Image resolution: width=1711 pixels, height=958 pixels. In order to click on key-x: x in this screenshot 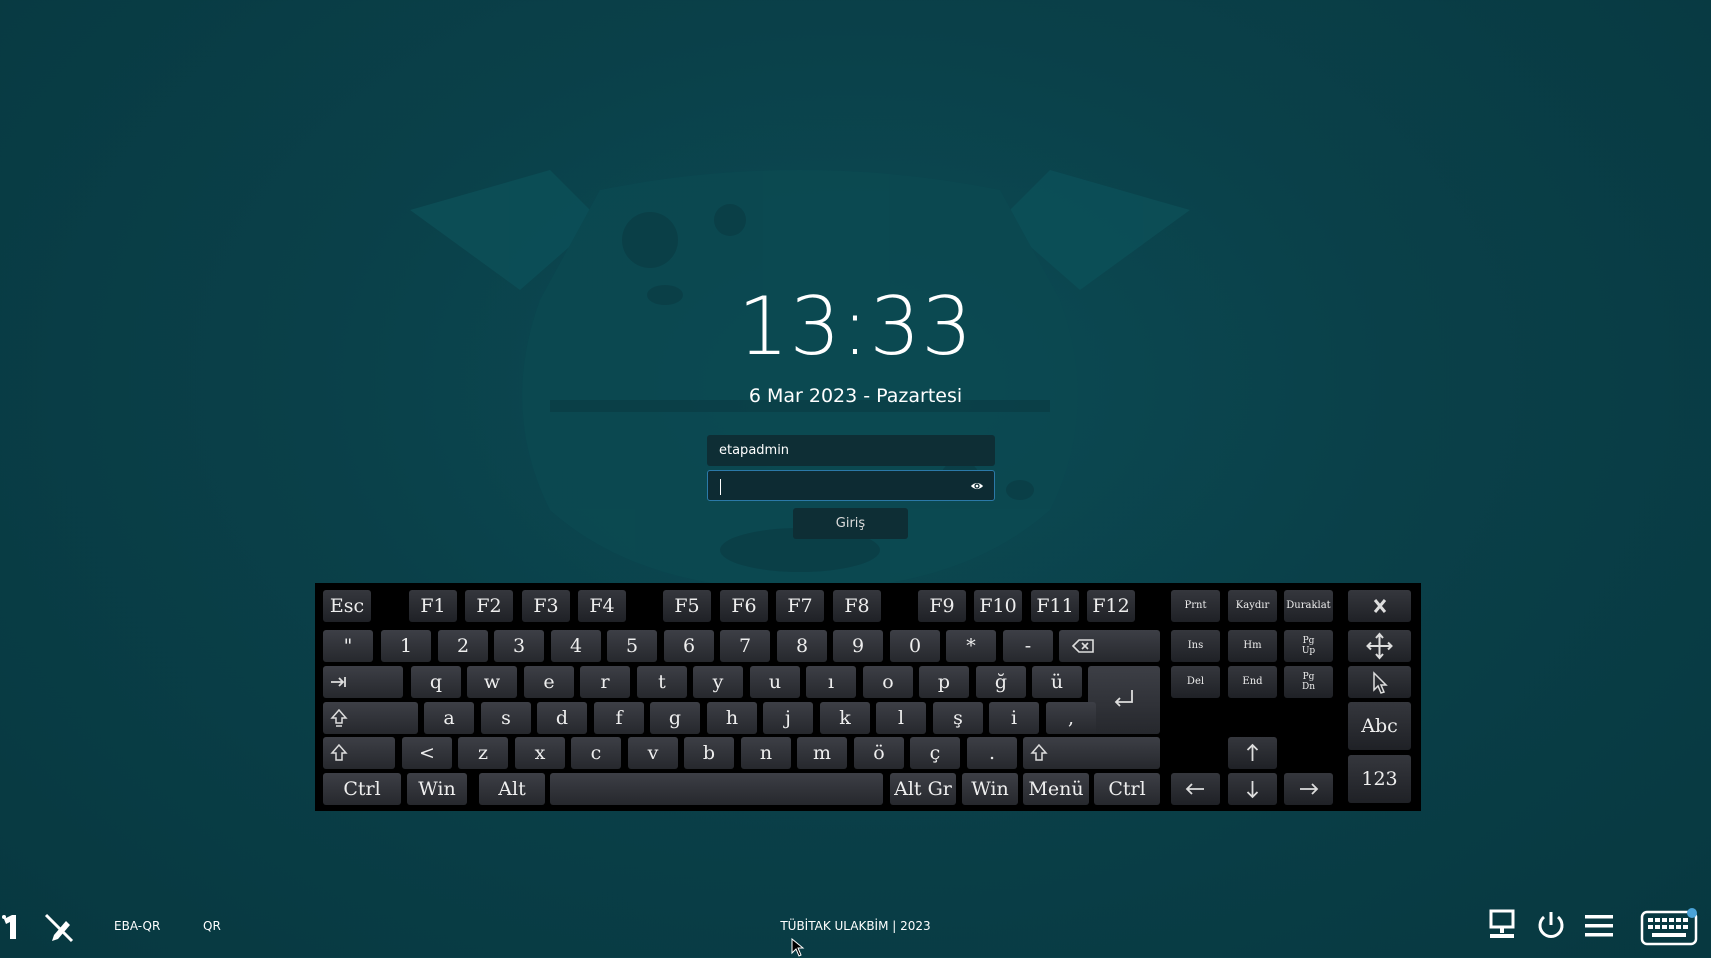, I will do `click(540, 753)`.